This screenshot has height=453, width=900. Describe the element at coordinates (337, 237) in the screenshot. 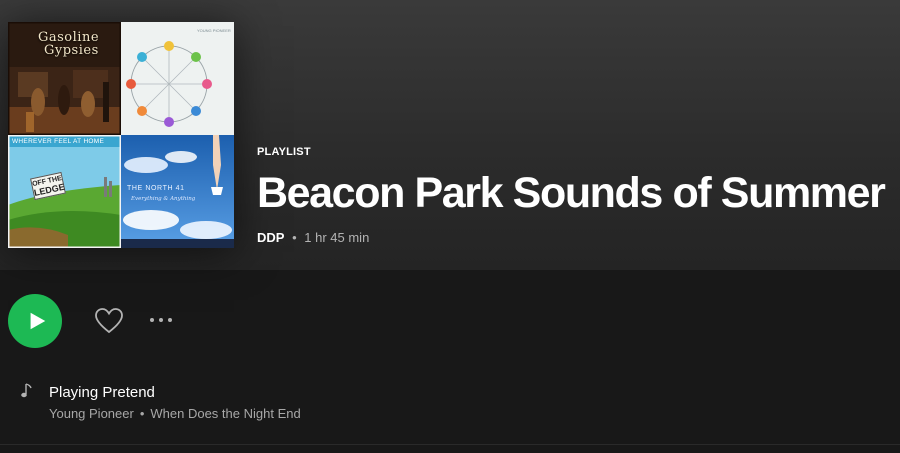

I see `playlist-duration: 1 hr 45 min` at that location.